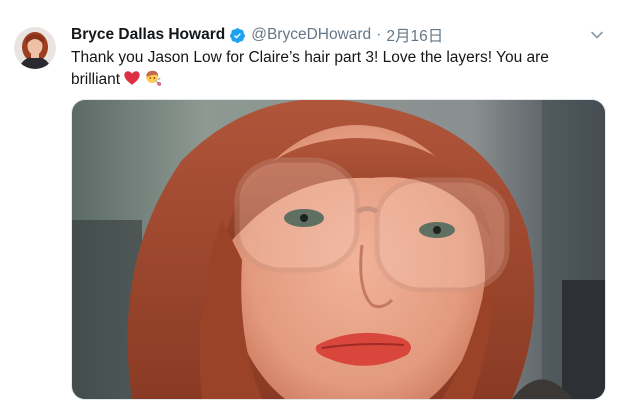 This screenshot has height=409, width=640. I want to click on author-avatar, so click(35, 48).